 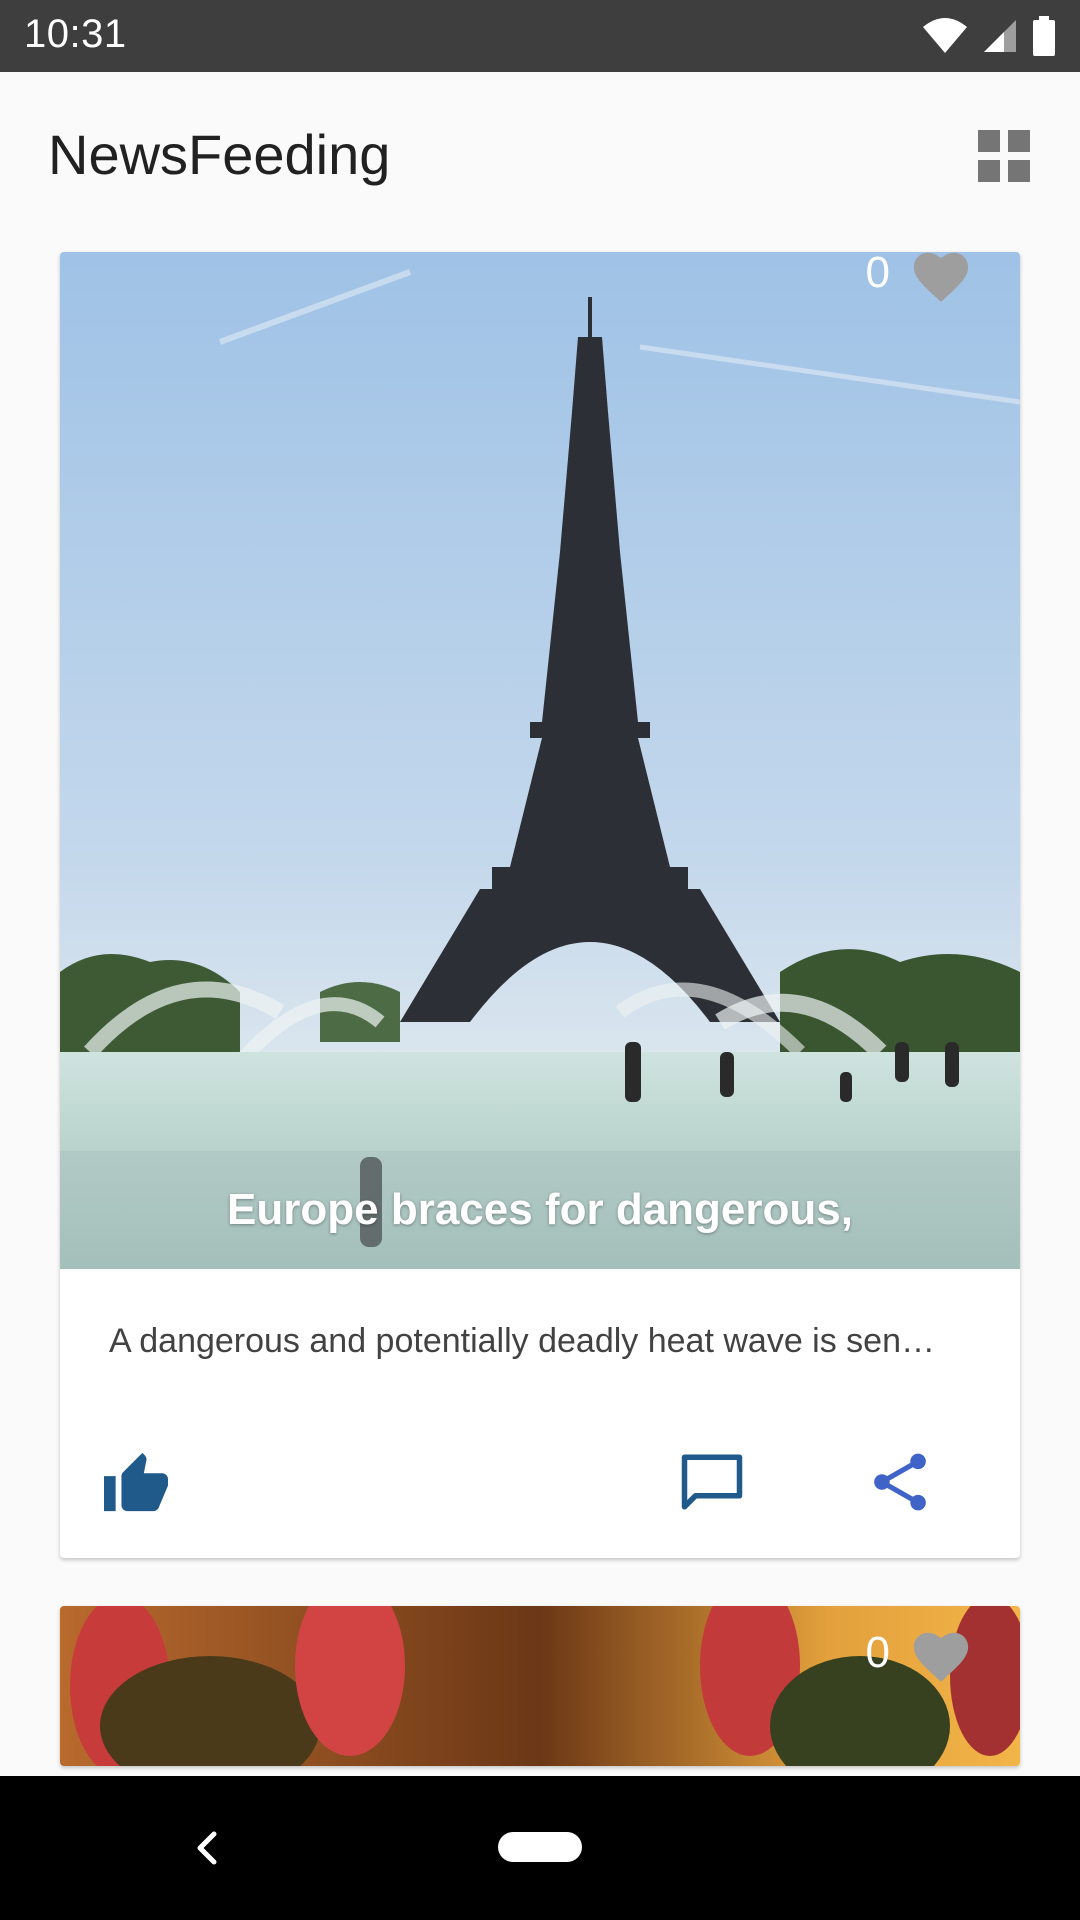 I want to click on news-caption: Europe braces for dangerous,, so click(x=540, y=1210).